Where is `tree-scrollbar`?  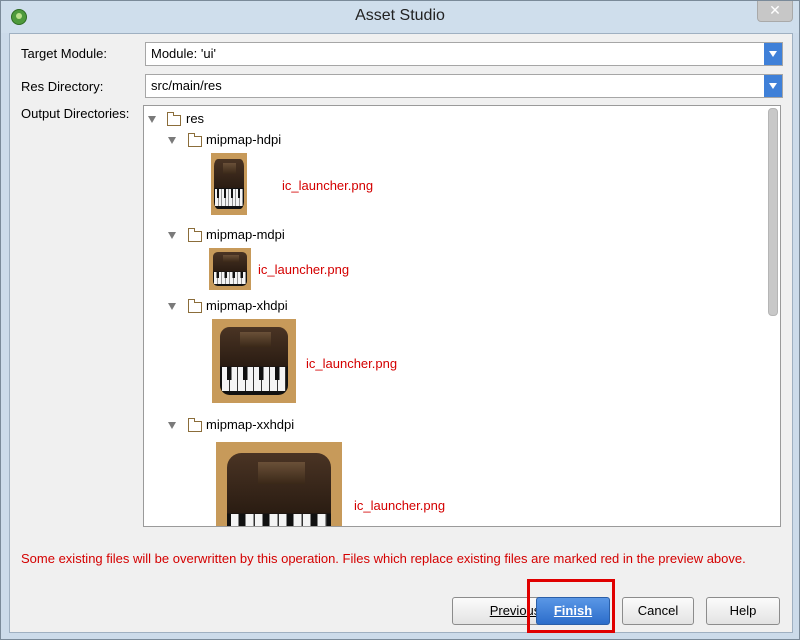 tree-scrollbar is located at coordinates (773, 212).